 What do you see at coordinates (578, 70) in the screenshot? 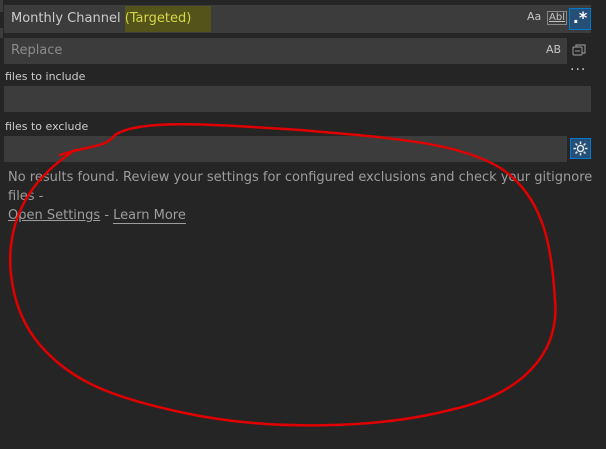
I see `more-options-icon: ···` at bounding box center [578, 70].